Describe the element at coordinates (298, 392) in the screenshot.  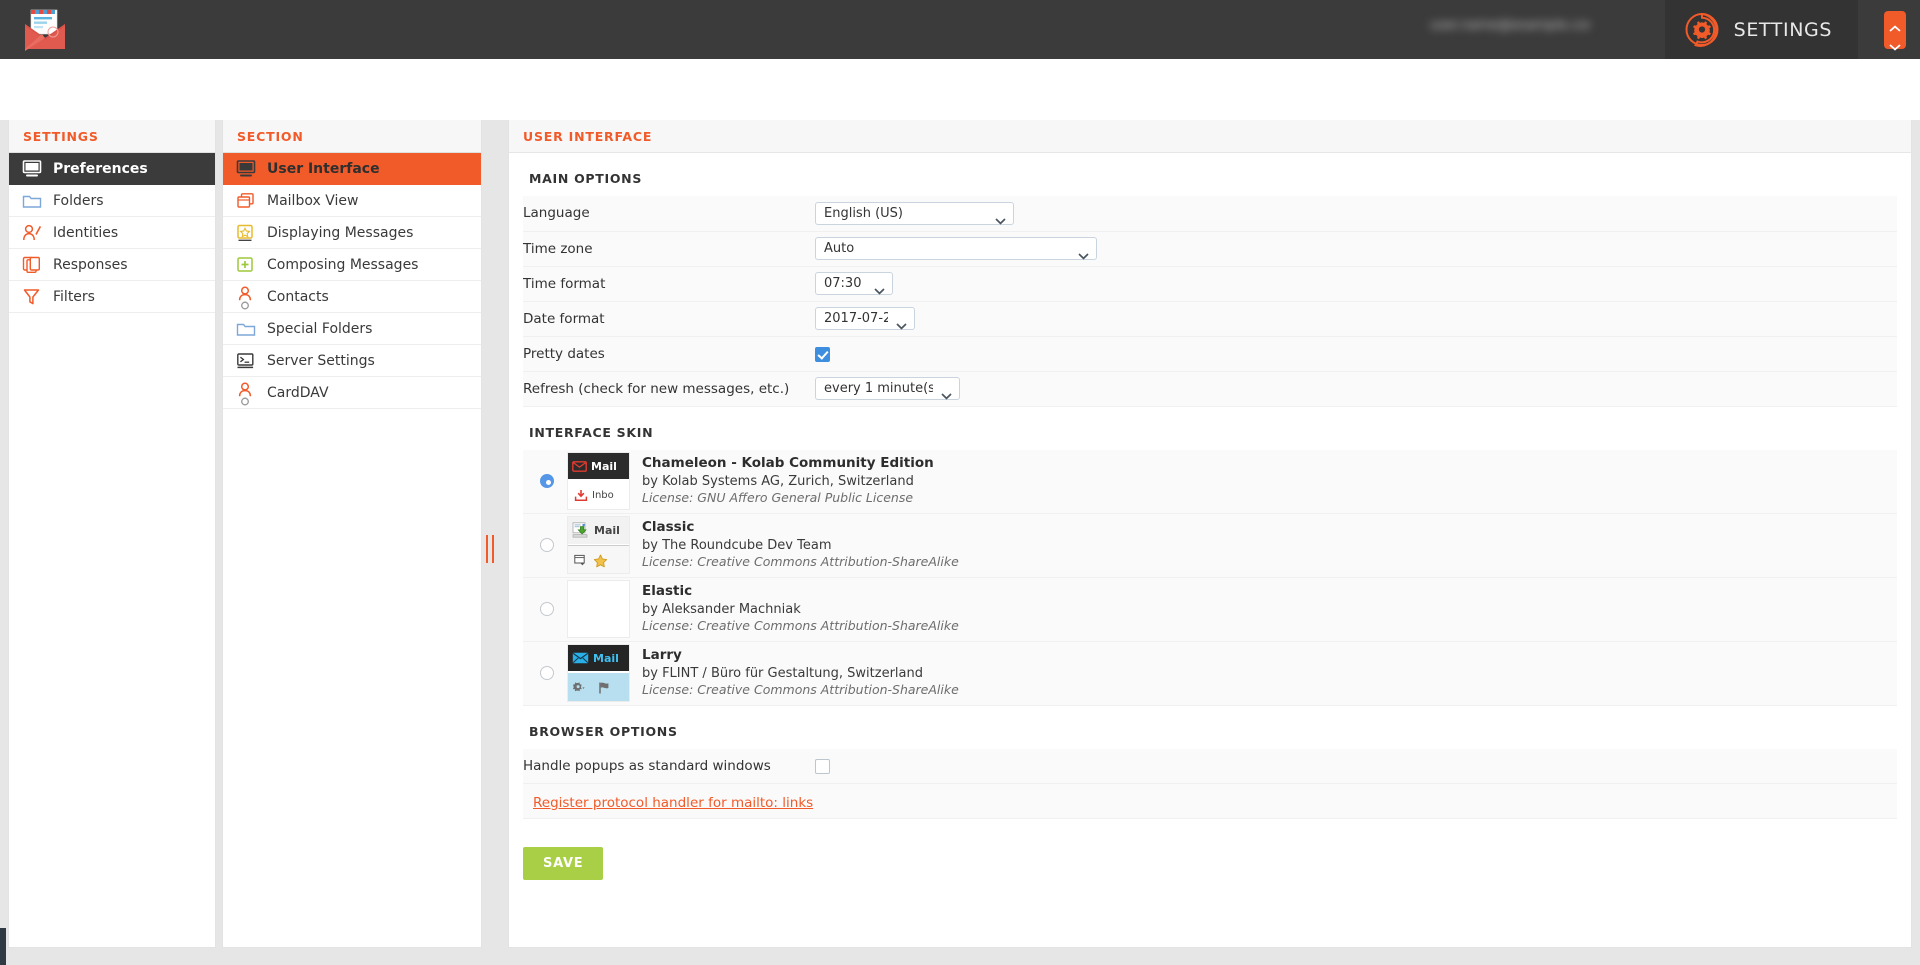
I see `section-item-label: CardDAV` at that location.